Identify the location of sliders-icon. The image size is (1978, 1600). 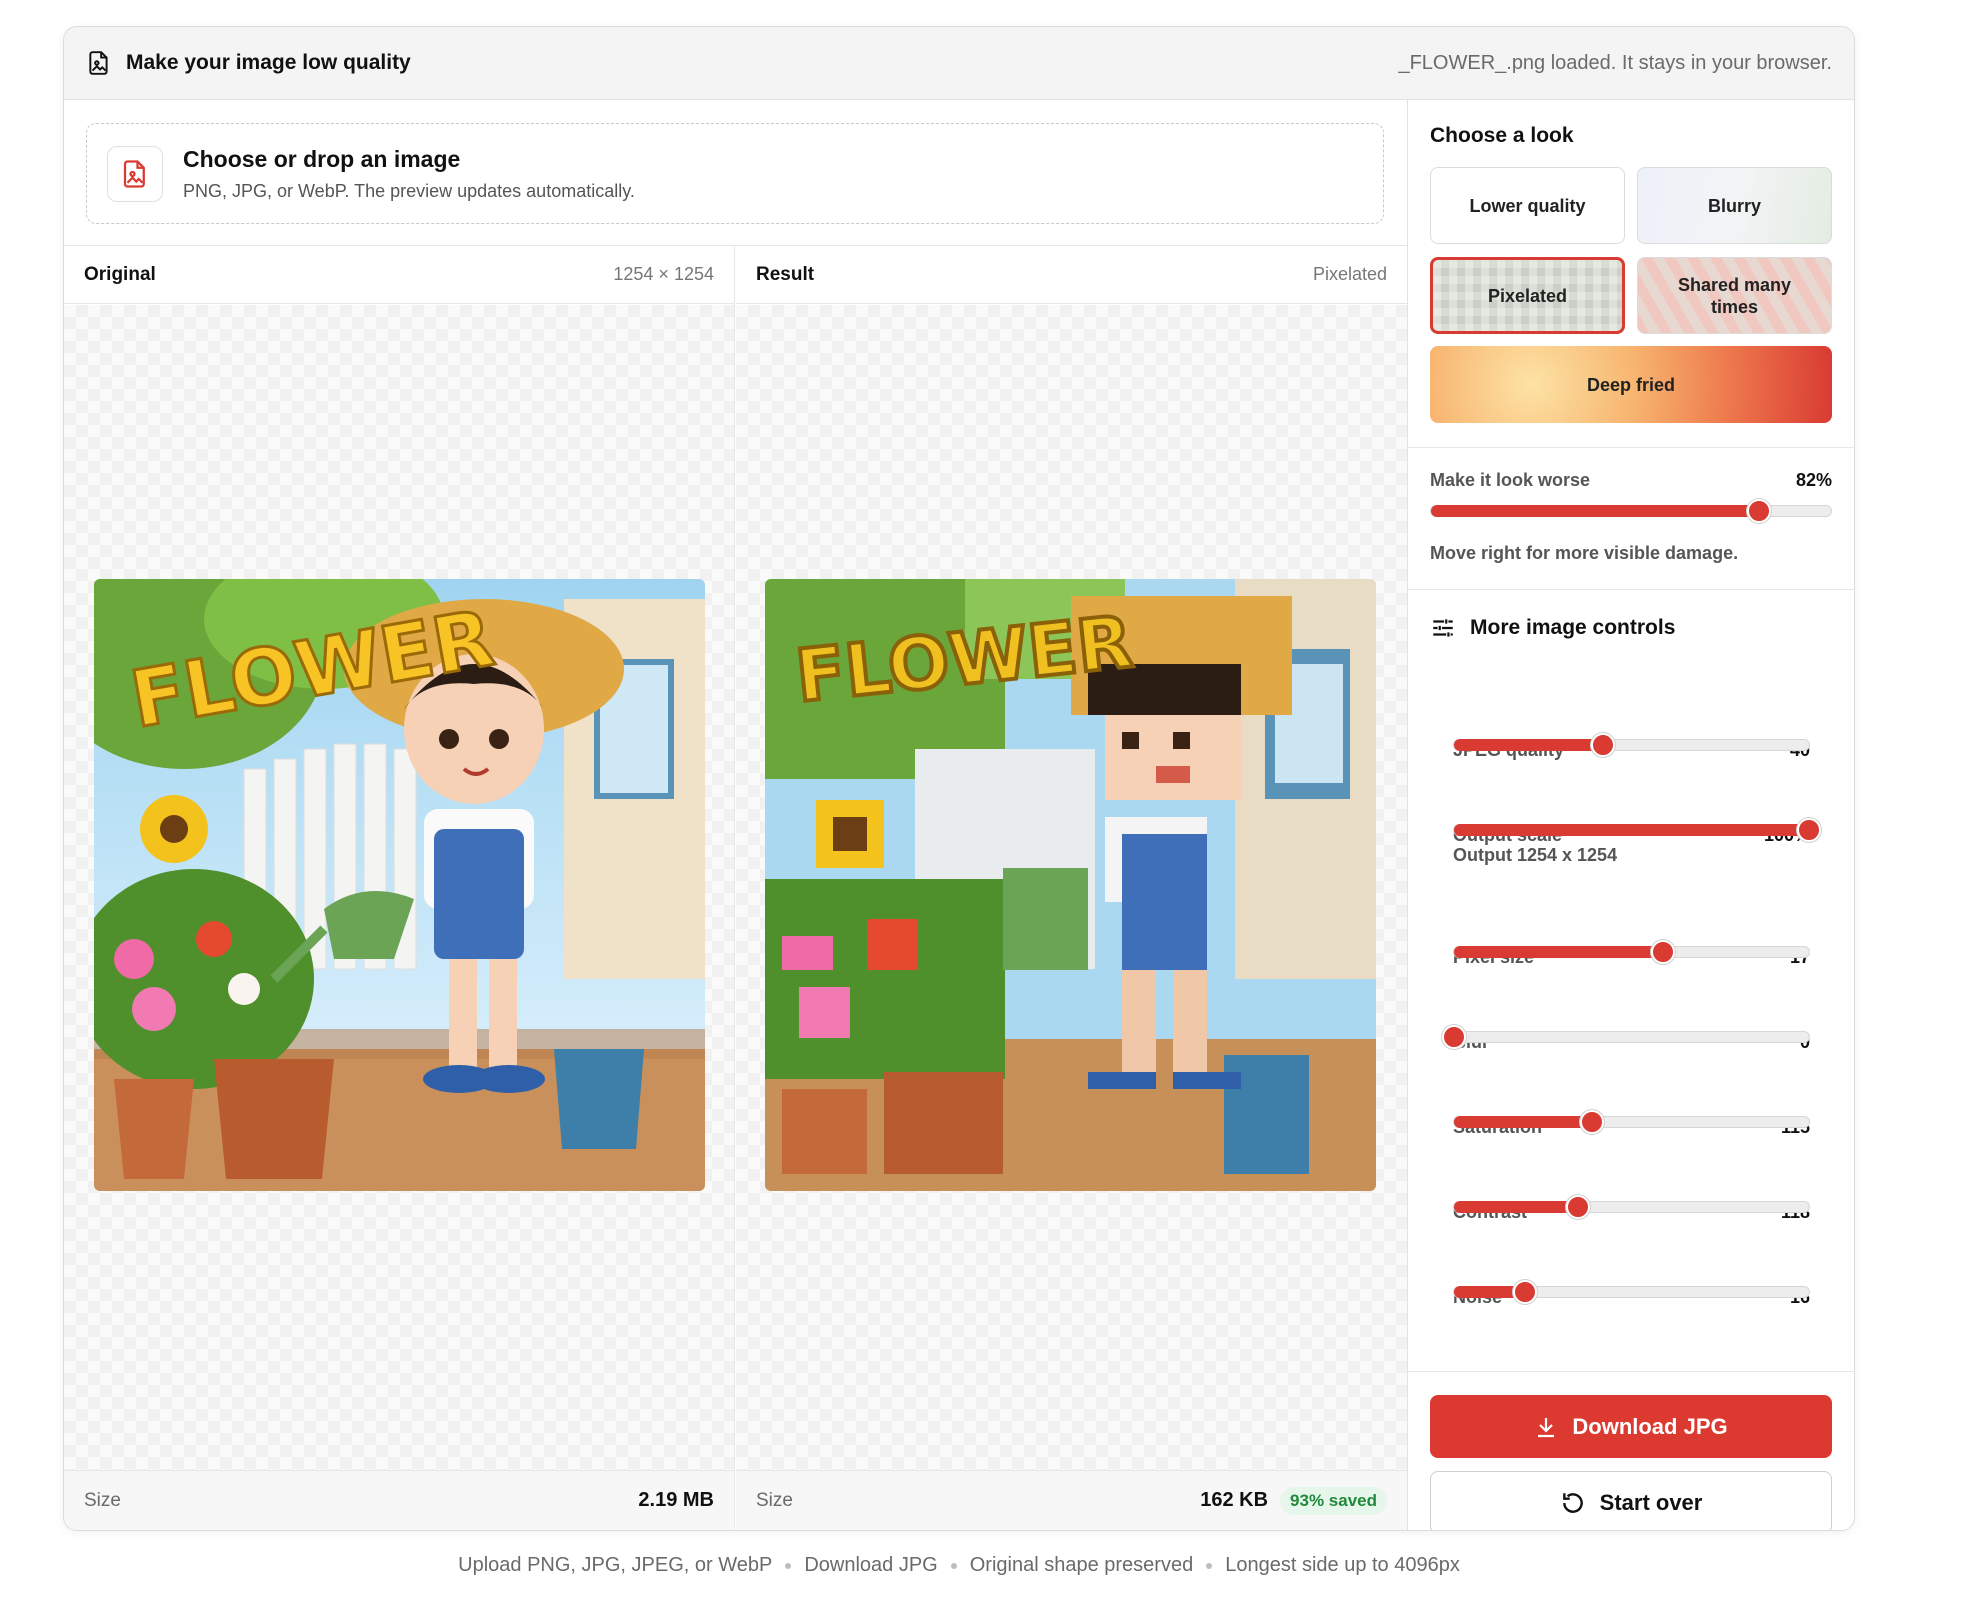
(1443, 628).